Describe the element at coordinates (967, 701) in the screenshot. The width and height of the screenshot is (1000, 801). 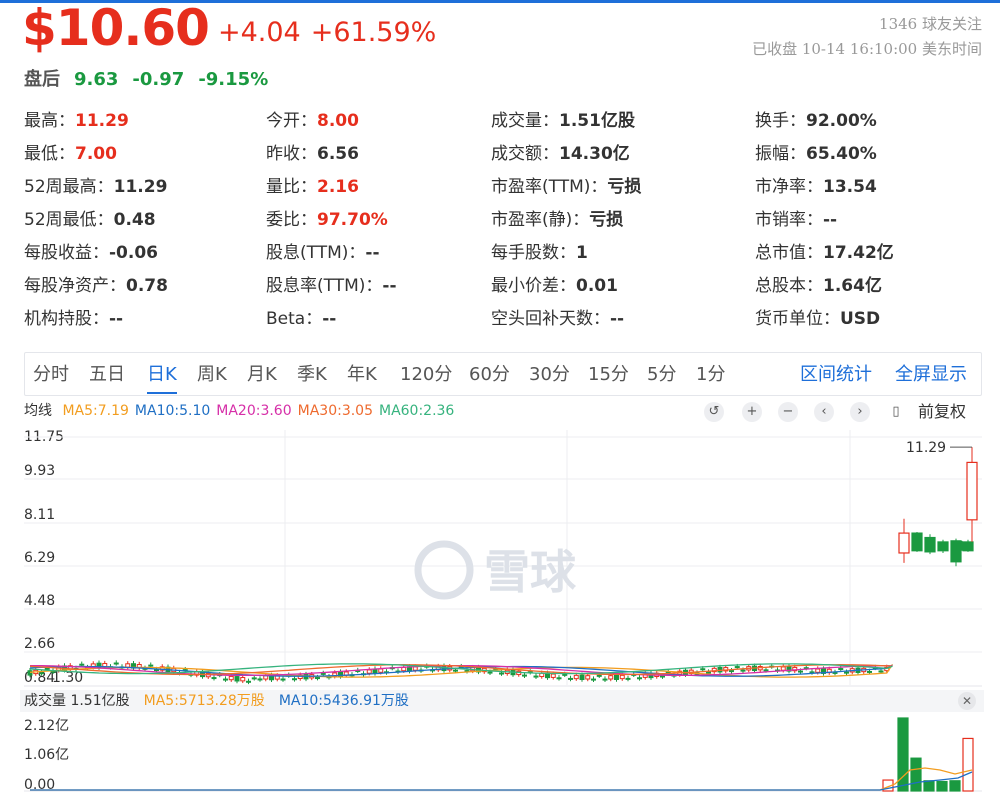
I see `close-icon: ✕` at that location.